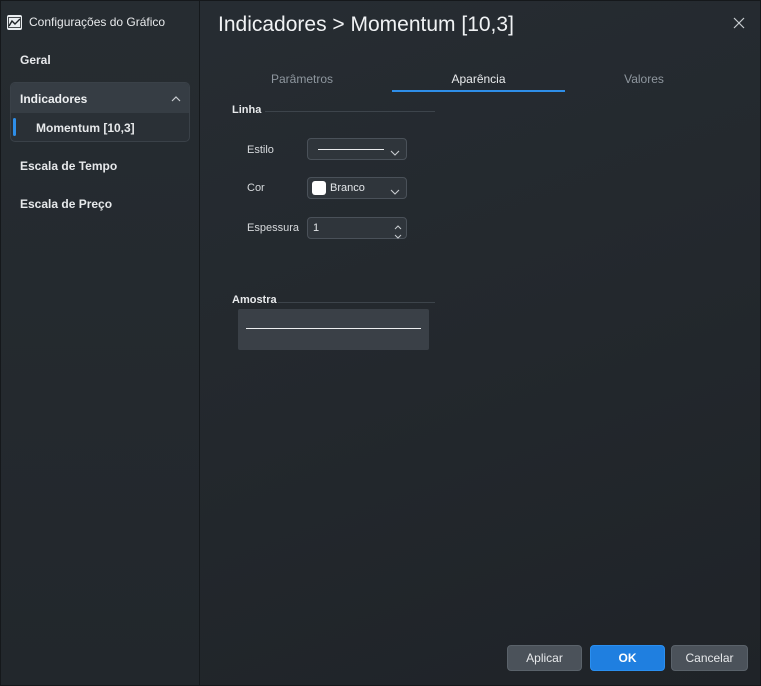  I want to click on app-title: Configurações do Gráfico, so click(86, 22).